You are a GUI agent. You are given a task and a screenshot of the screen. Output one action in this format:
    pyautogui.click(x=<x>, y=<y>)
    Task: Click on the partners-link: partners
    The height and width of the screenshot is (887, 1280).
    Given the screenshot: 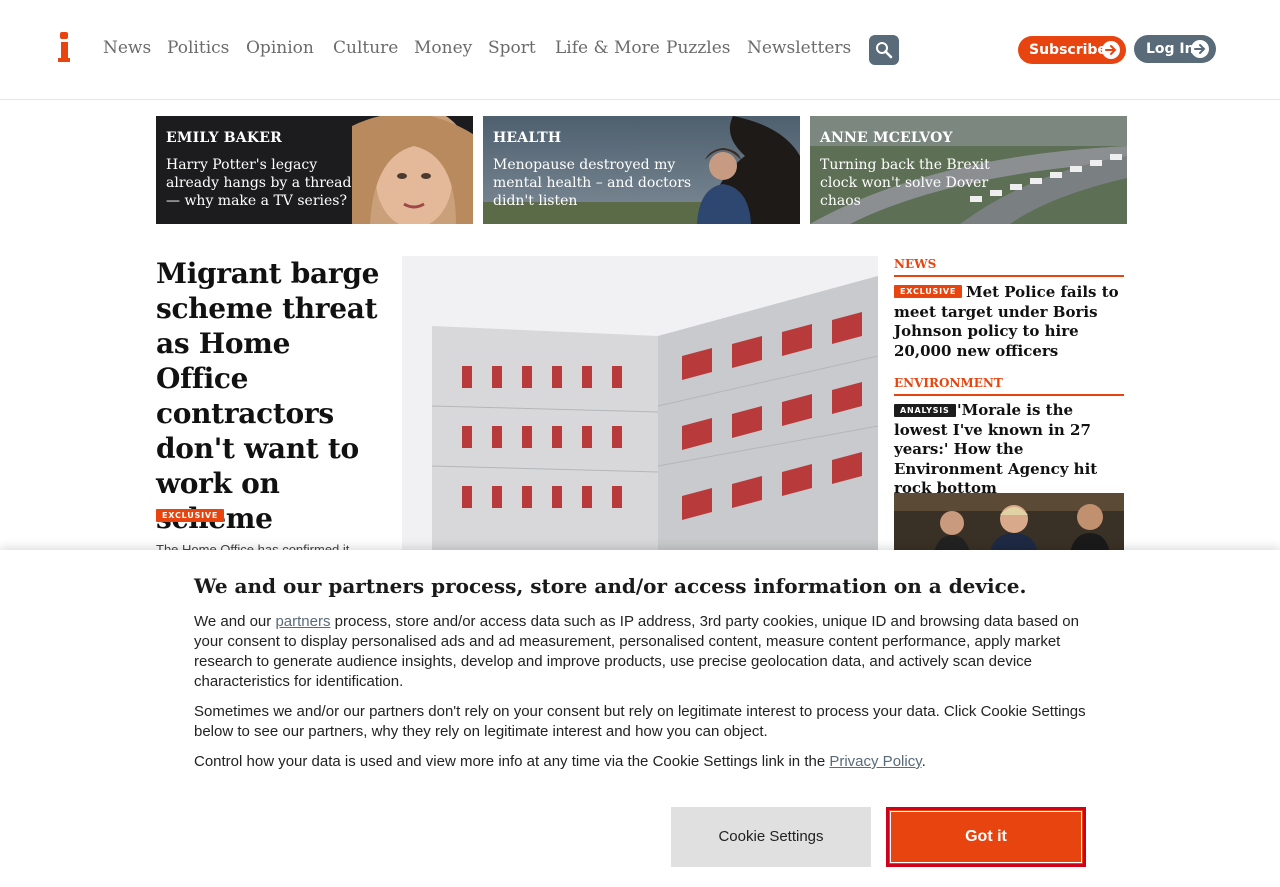 What is the action you would take?
    pyautogui.click(x=302, y=621)
    